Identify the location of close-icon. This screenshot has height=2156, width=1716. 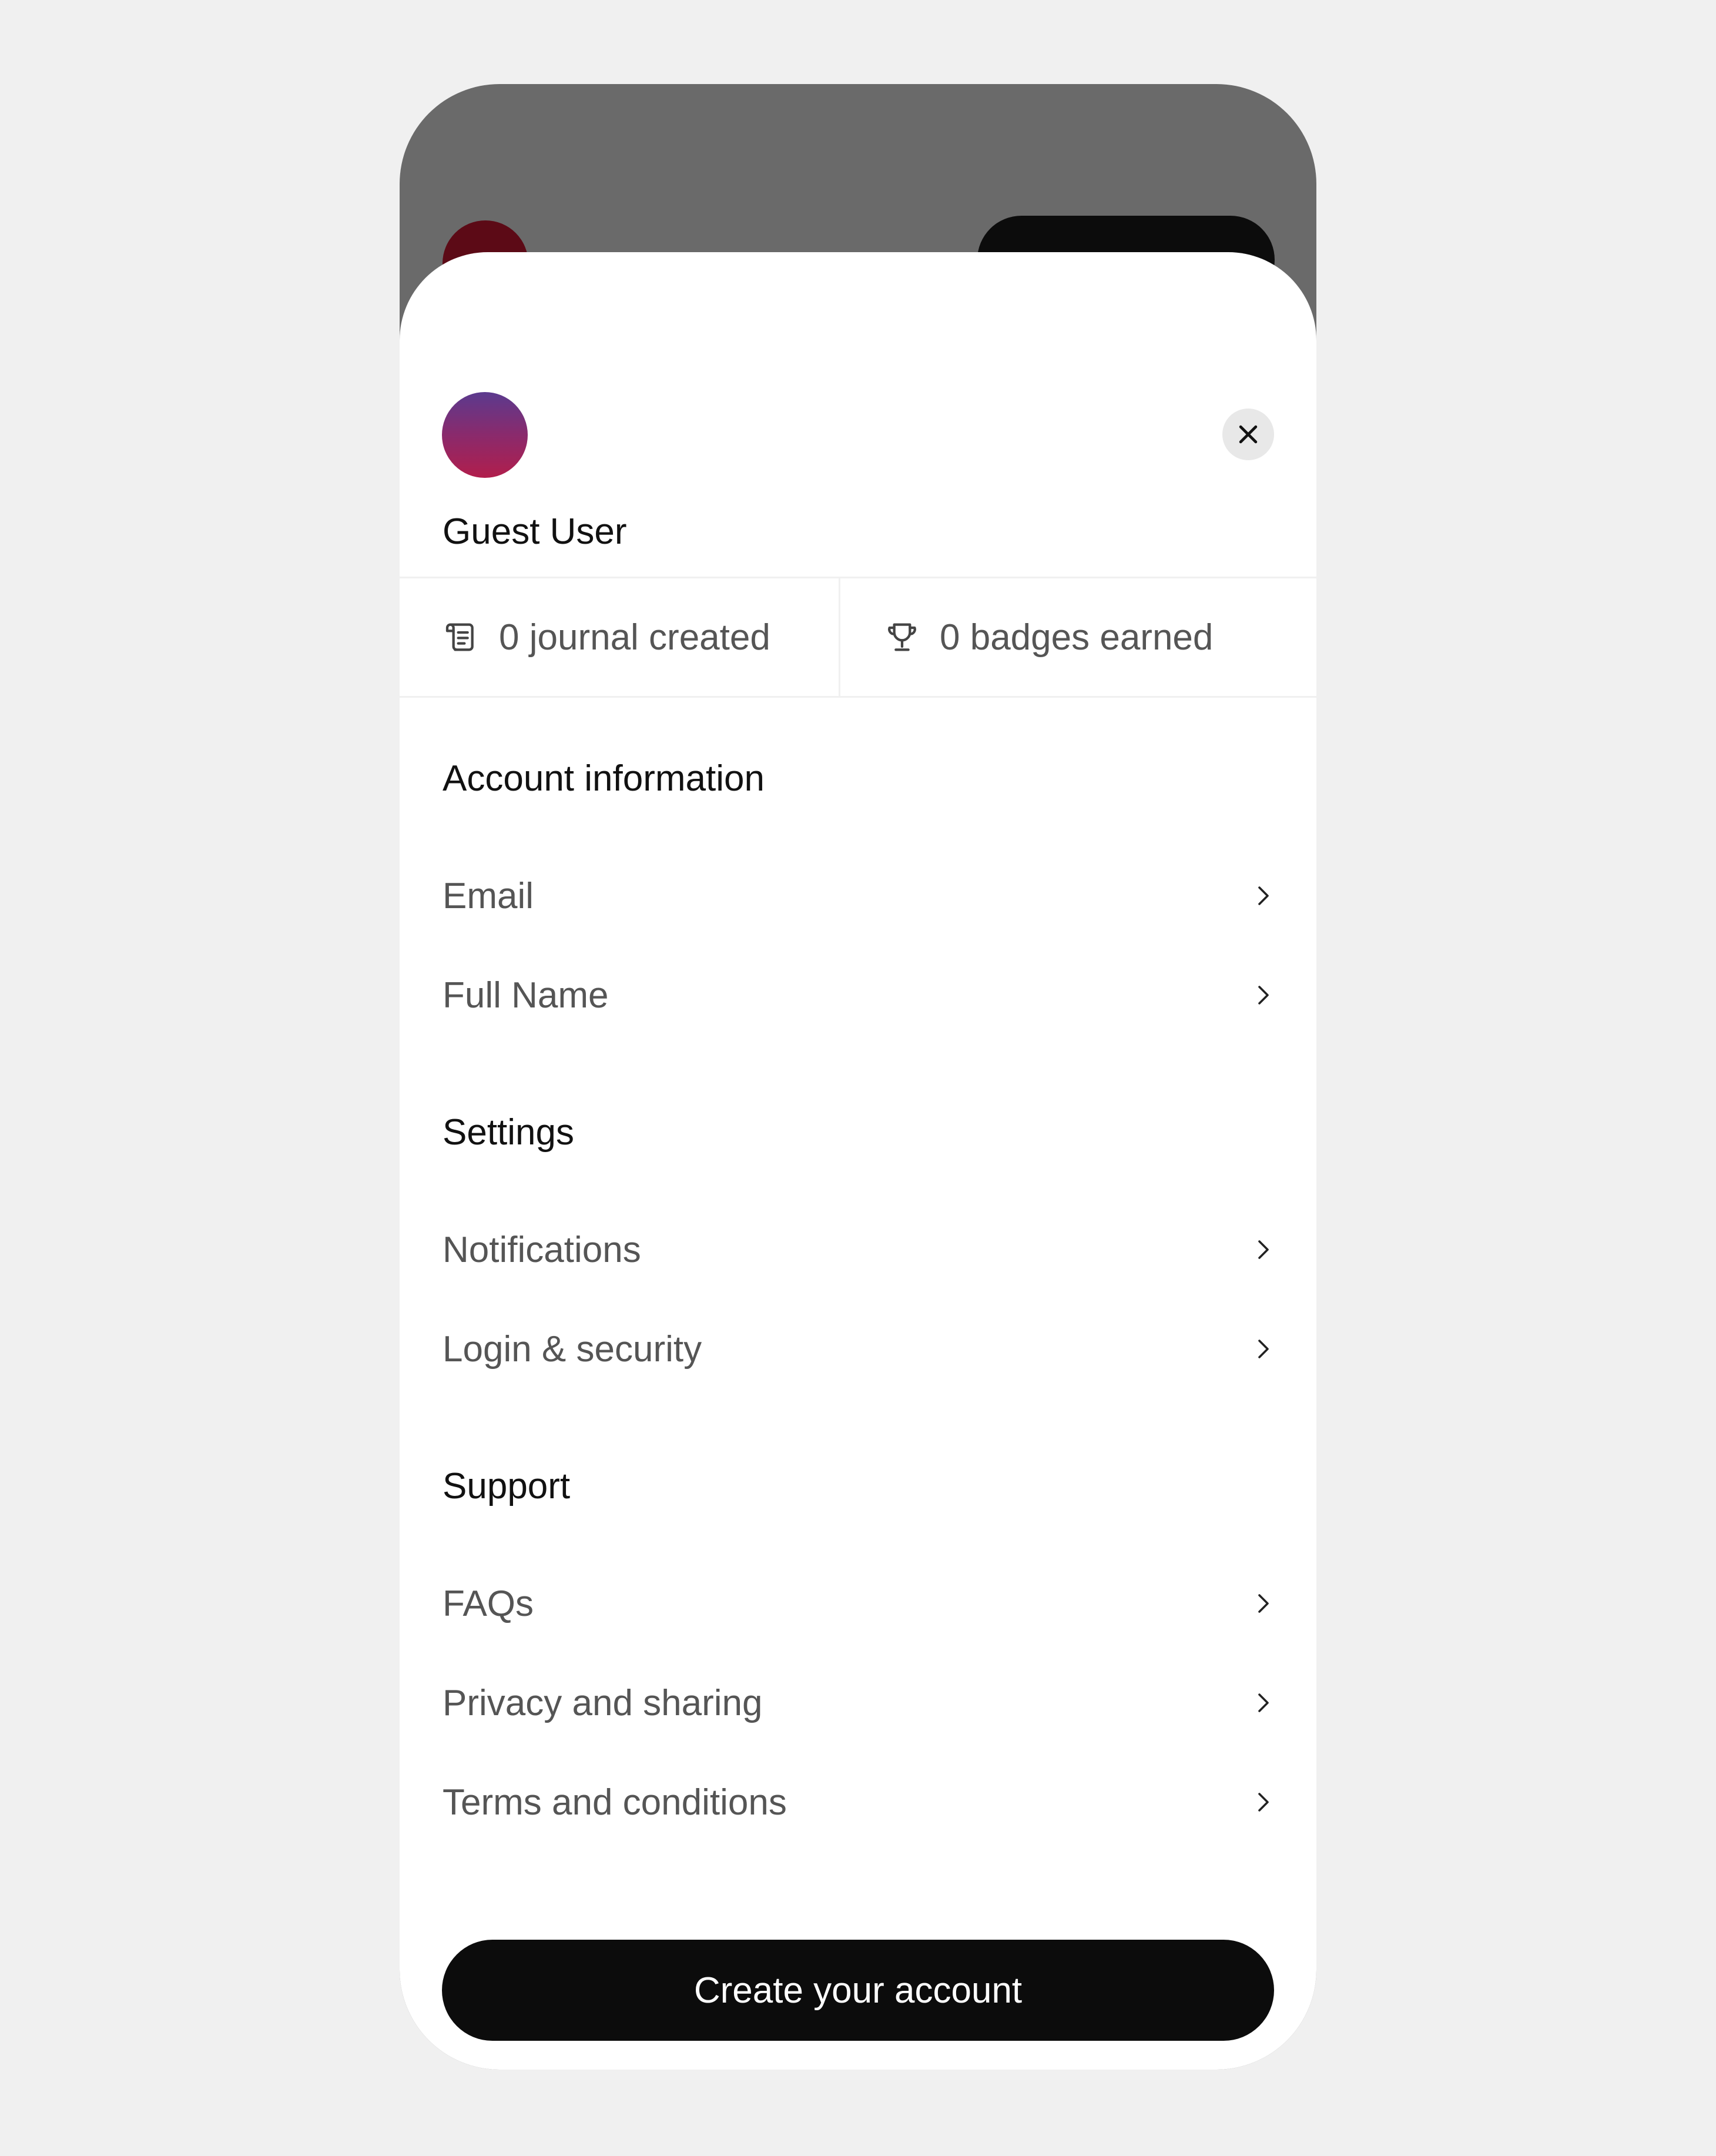
(1248, 434).